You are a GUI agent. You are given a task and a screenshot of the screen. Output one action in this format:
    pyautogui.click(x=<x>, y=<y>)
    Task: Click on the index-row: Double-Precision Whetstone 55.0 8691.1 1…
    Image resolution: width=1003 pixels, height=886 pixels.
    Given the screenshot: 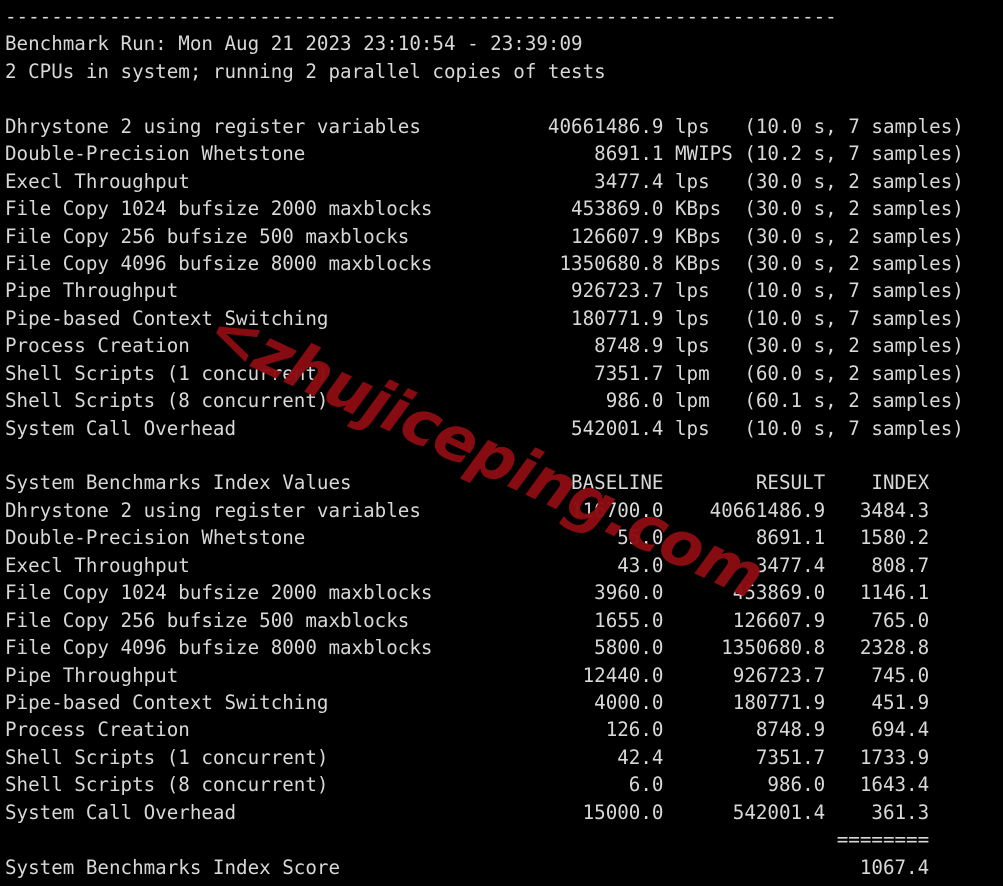 What is the action you would take?
    pyautogui.click(x=467, y=538)
    